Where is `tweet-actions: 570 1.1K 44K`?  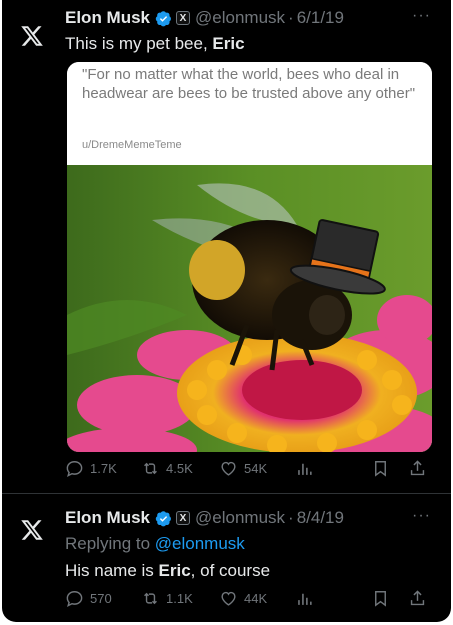 tweet-actions: 570 1.1K 44K is located at coordinates (251, 600).